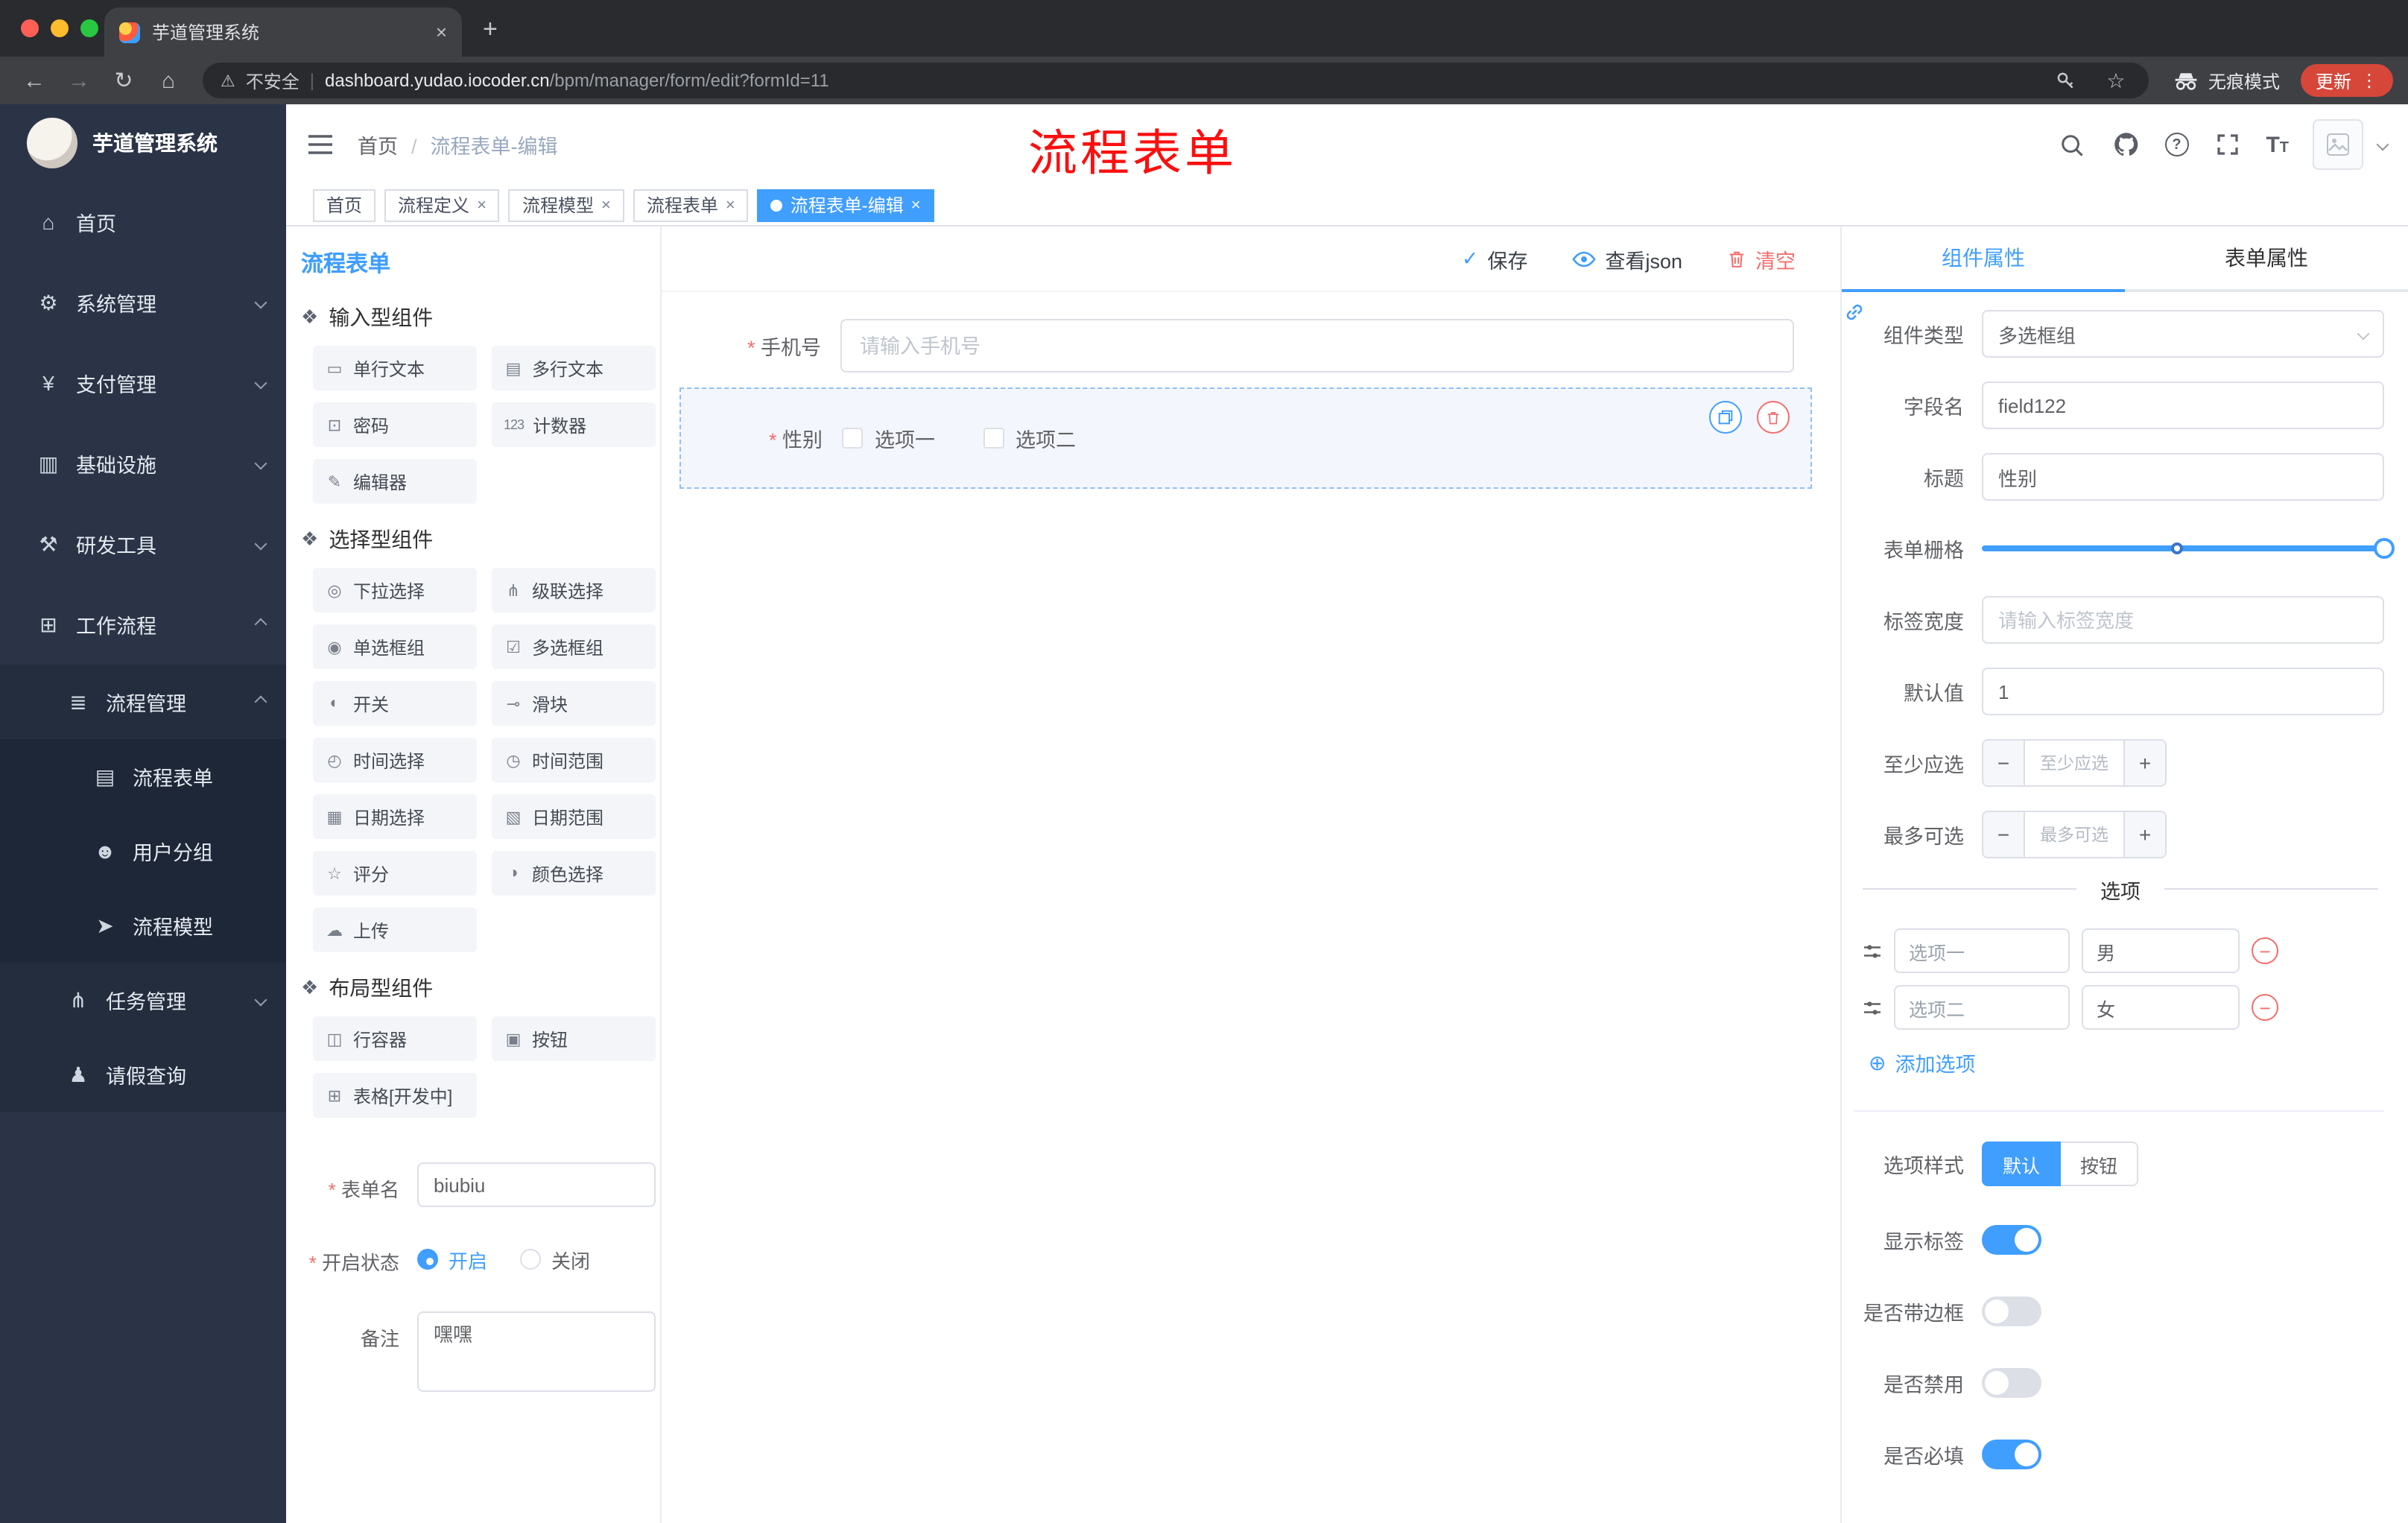 Image resolution: width=2408 pixels, height=1523 pixels. I want to click on reload-icon: ↻, so click(123, 80).